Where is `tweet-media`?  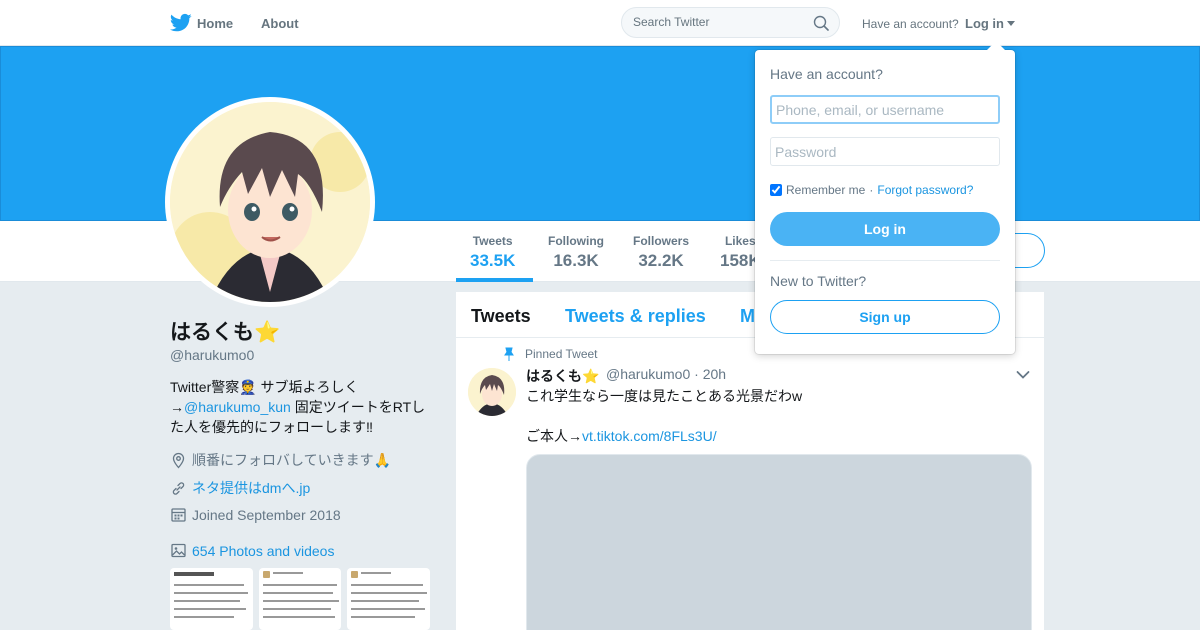 tweet-media is located at coordinates (779, 542).